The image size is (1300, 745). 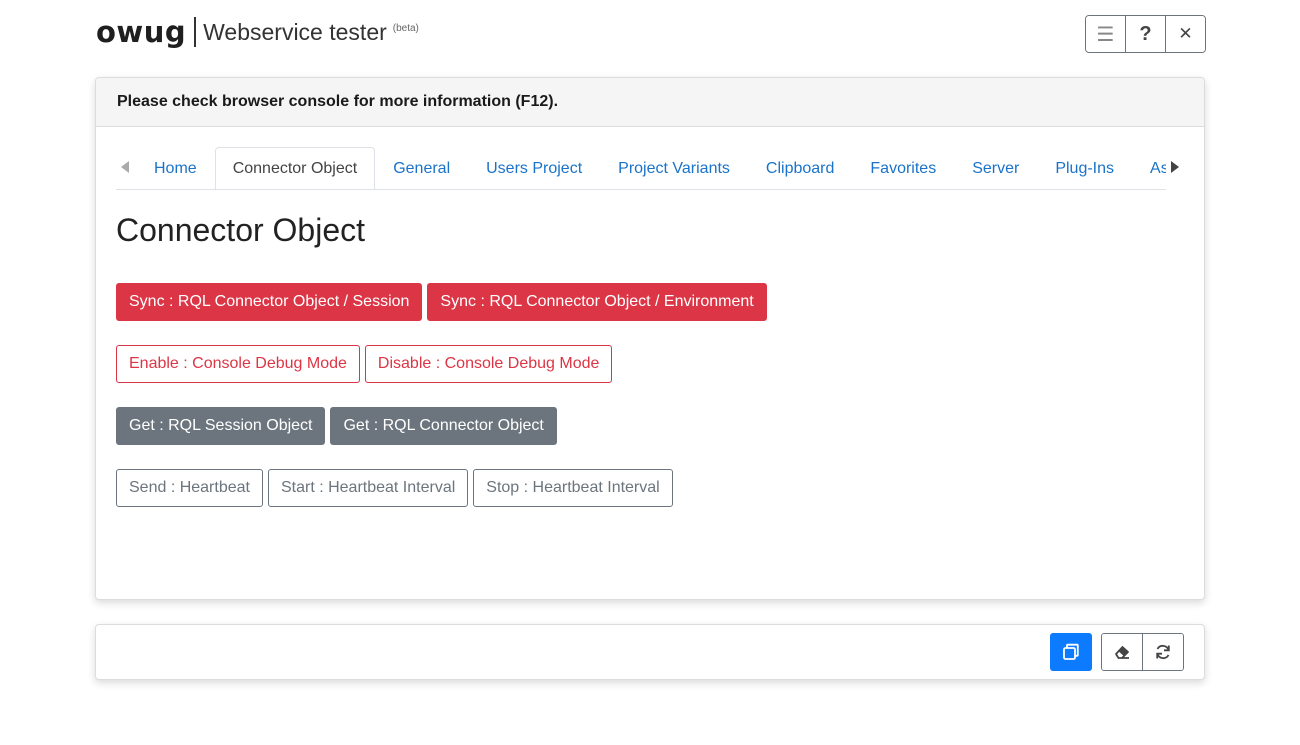 I want to click on get-connector-object-button: Get : RQL Connector Object, so click(x=443, y=426).